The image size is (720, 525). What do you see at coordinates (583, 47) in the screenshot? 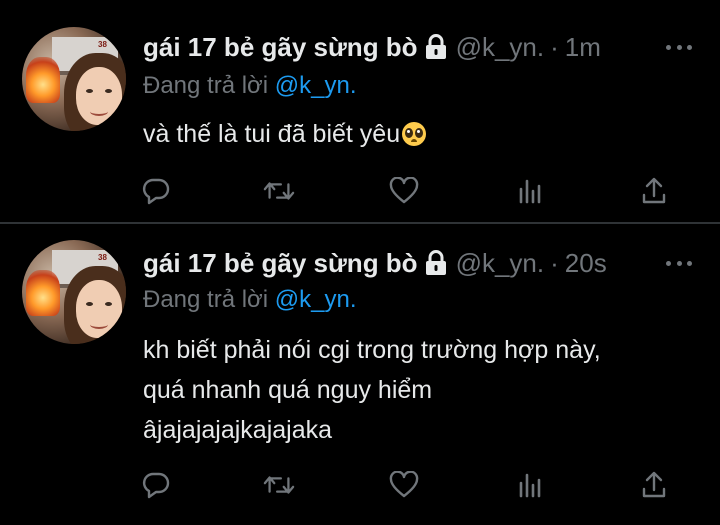
I see `timestamp: 1m` at bounding box center [583, 47].